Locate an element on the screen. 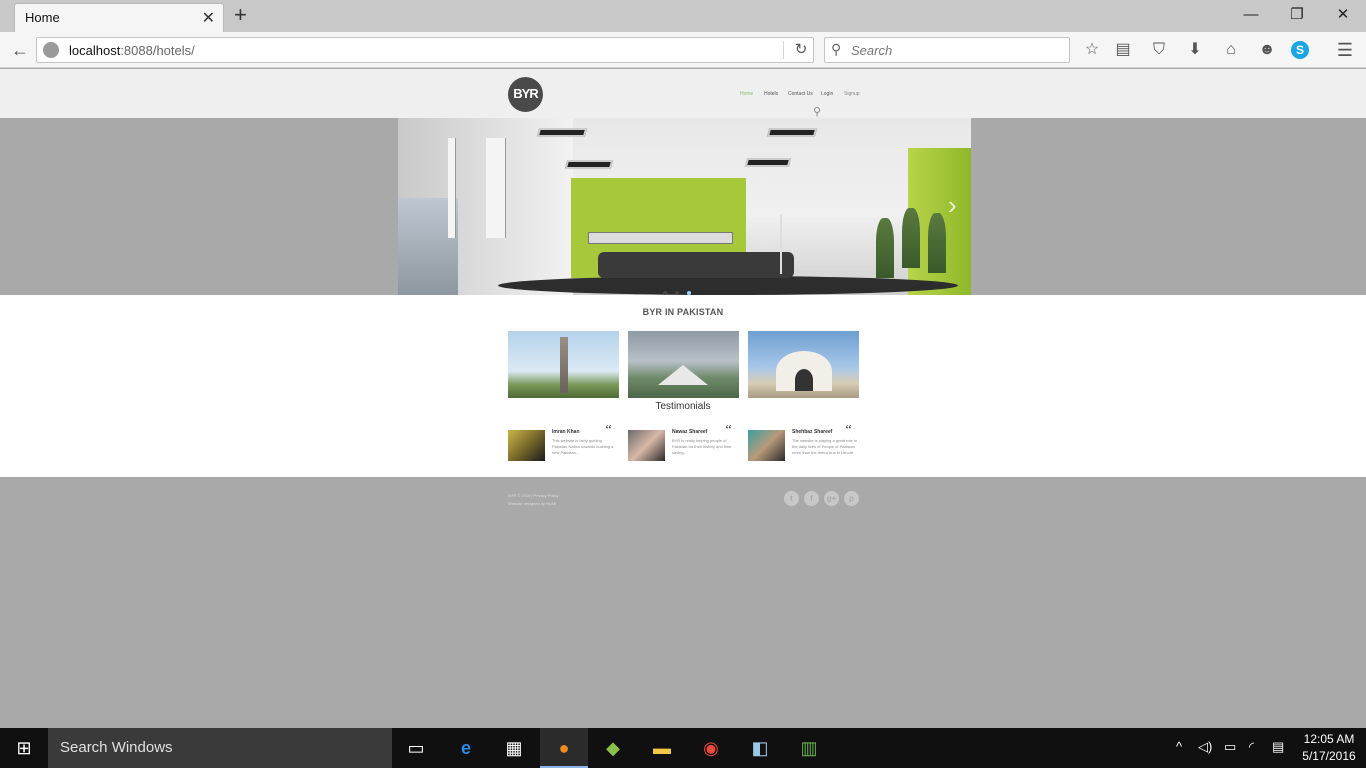  footer-copyright: BYR © 2016 | Privacy Policy is located at coordinates (533, 496).